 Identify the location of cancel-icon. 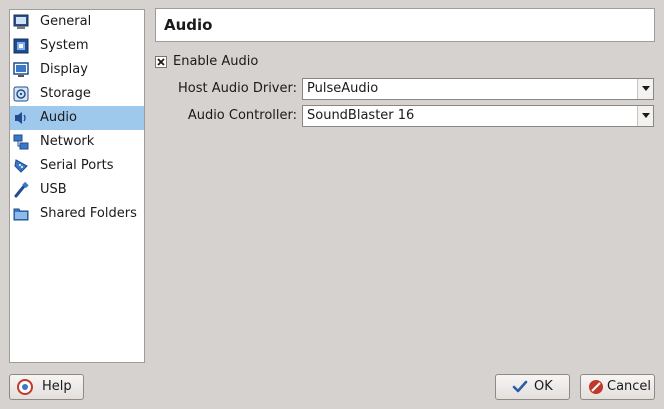
(596, 387).